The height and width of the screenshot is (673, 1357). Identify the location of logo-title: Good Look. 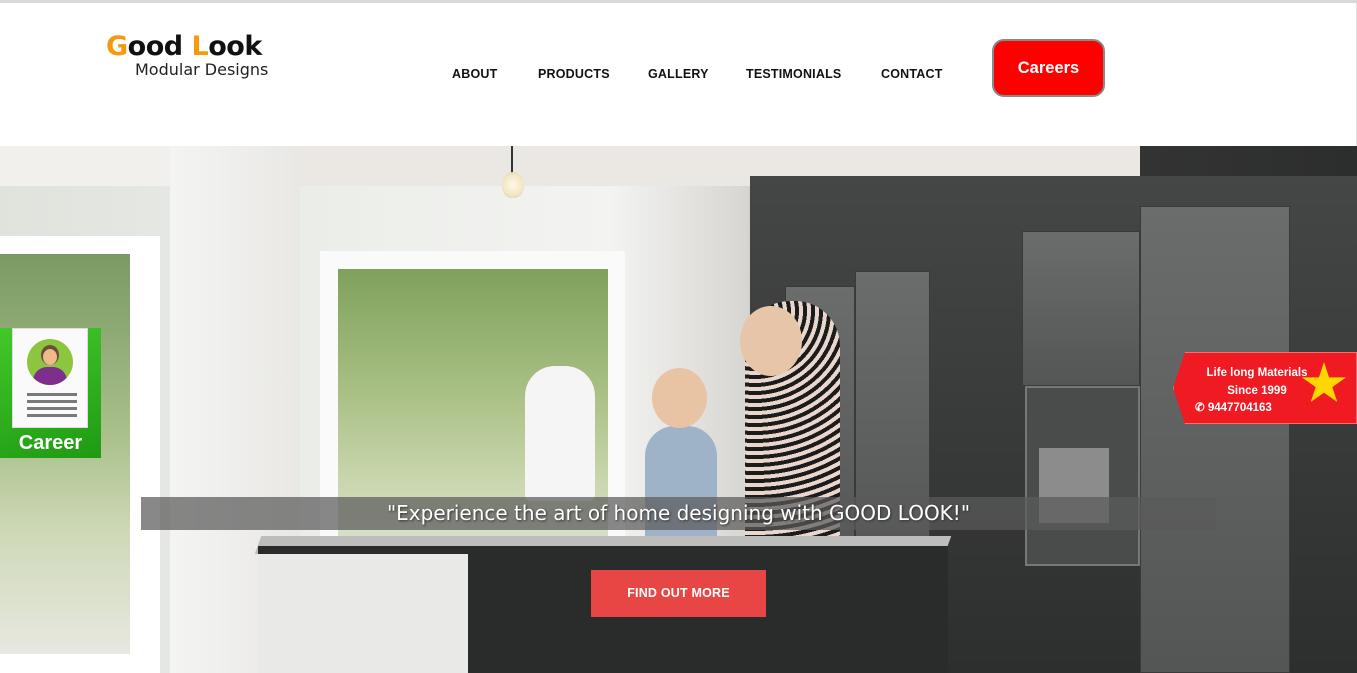
(184, 46).